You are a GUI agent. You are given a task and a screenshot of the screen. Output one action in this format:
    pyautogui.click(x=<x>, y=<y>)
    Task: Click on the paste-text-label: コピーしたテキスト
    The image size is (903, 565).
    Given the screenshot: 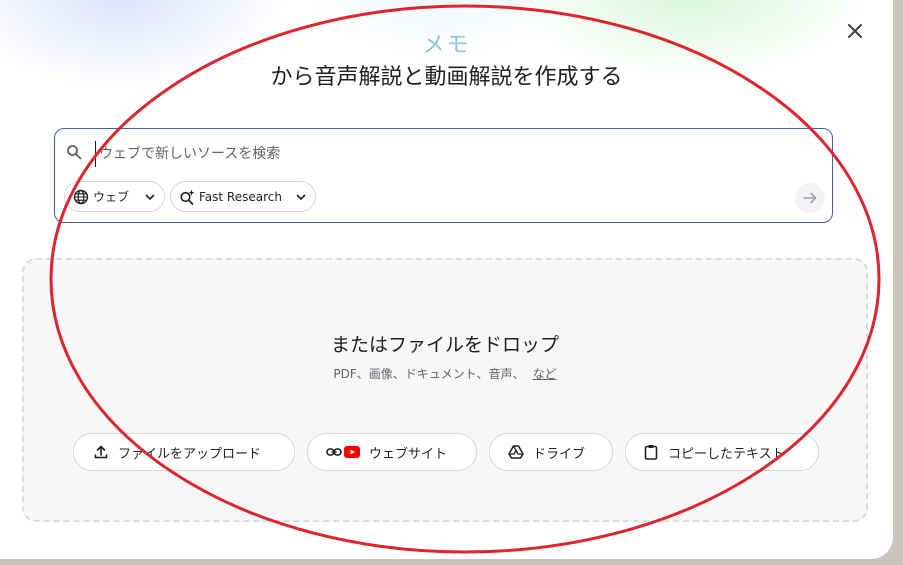 What is the action you would take?
    pyautogui.click(x=726, y=454)
    